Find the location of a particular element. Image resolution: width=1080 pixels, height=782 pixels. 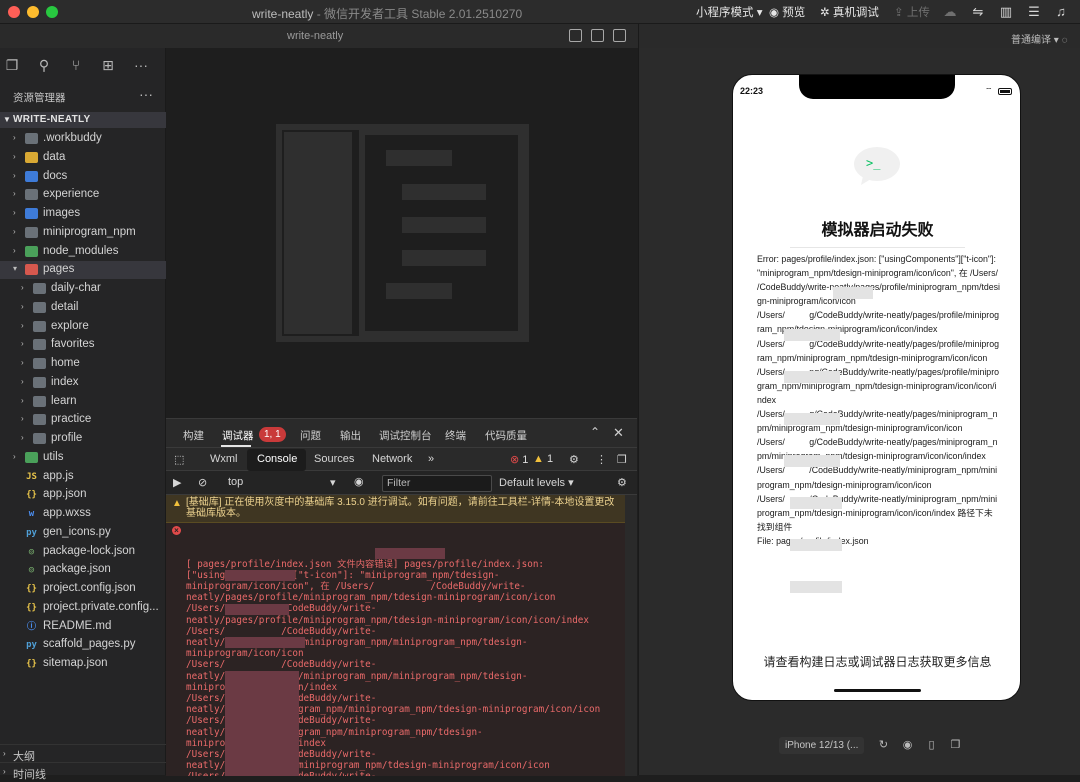

sidebar-toggle-icon: ▶ is located at coordinates (177, 482).